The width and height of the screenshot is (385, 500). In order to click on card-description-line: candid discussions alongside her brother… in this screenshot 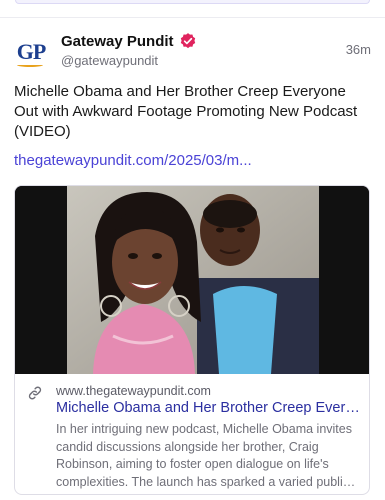, I will do `click(187, 446)`.